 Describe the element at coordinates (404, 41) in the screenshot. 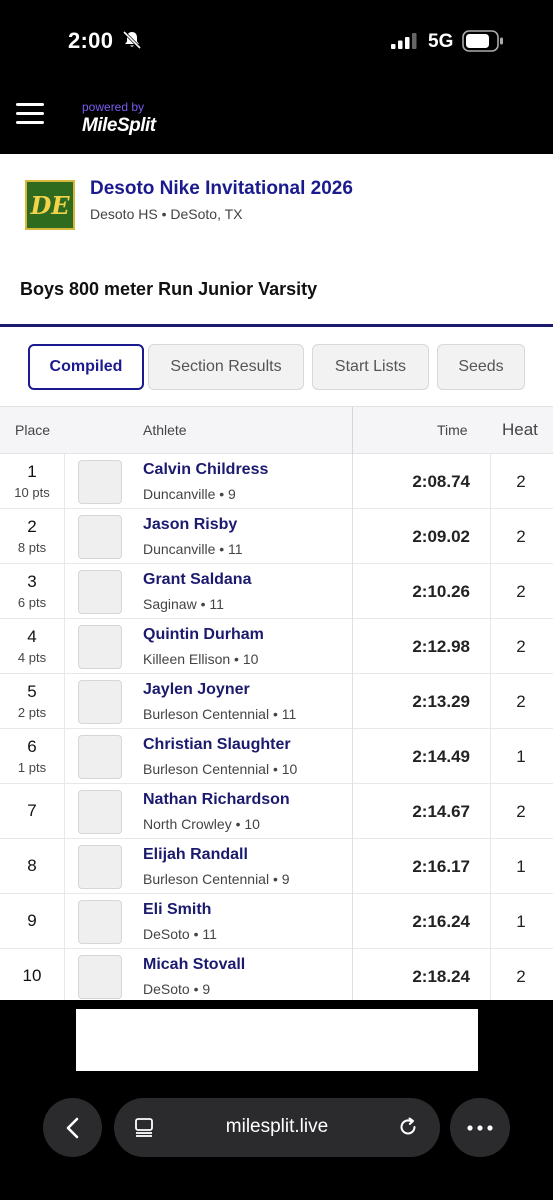

I see `signal-icon` at that location.